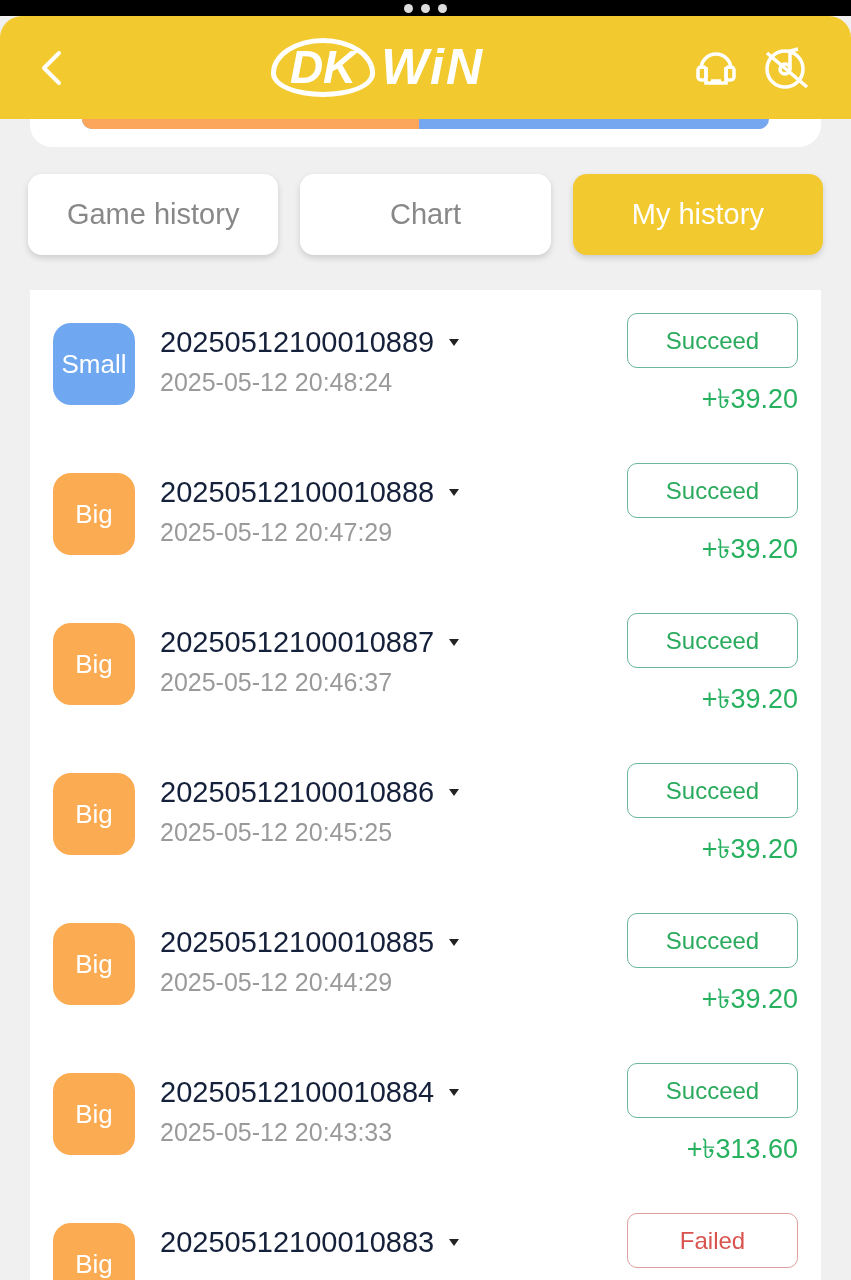 The width and height of the screenshot is (851, 1280). I want to click on history-tab: Game history, so click(153, 214).